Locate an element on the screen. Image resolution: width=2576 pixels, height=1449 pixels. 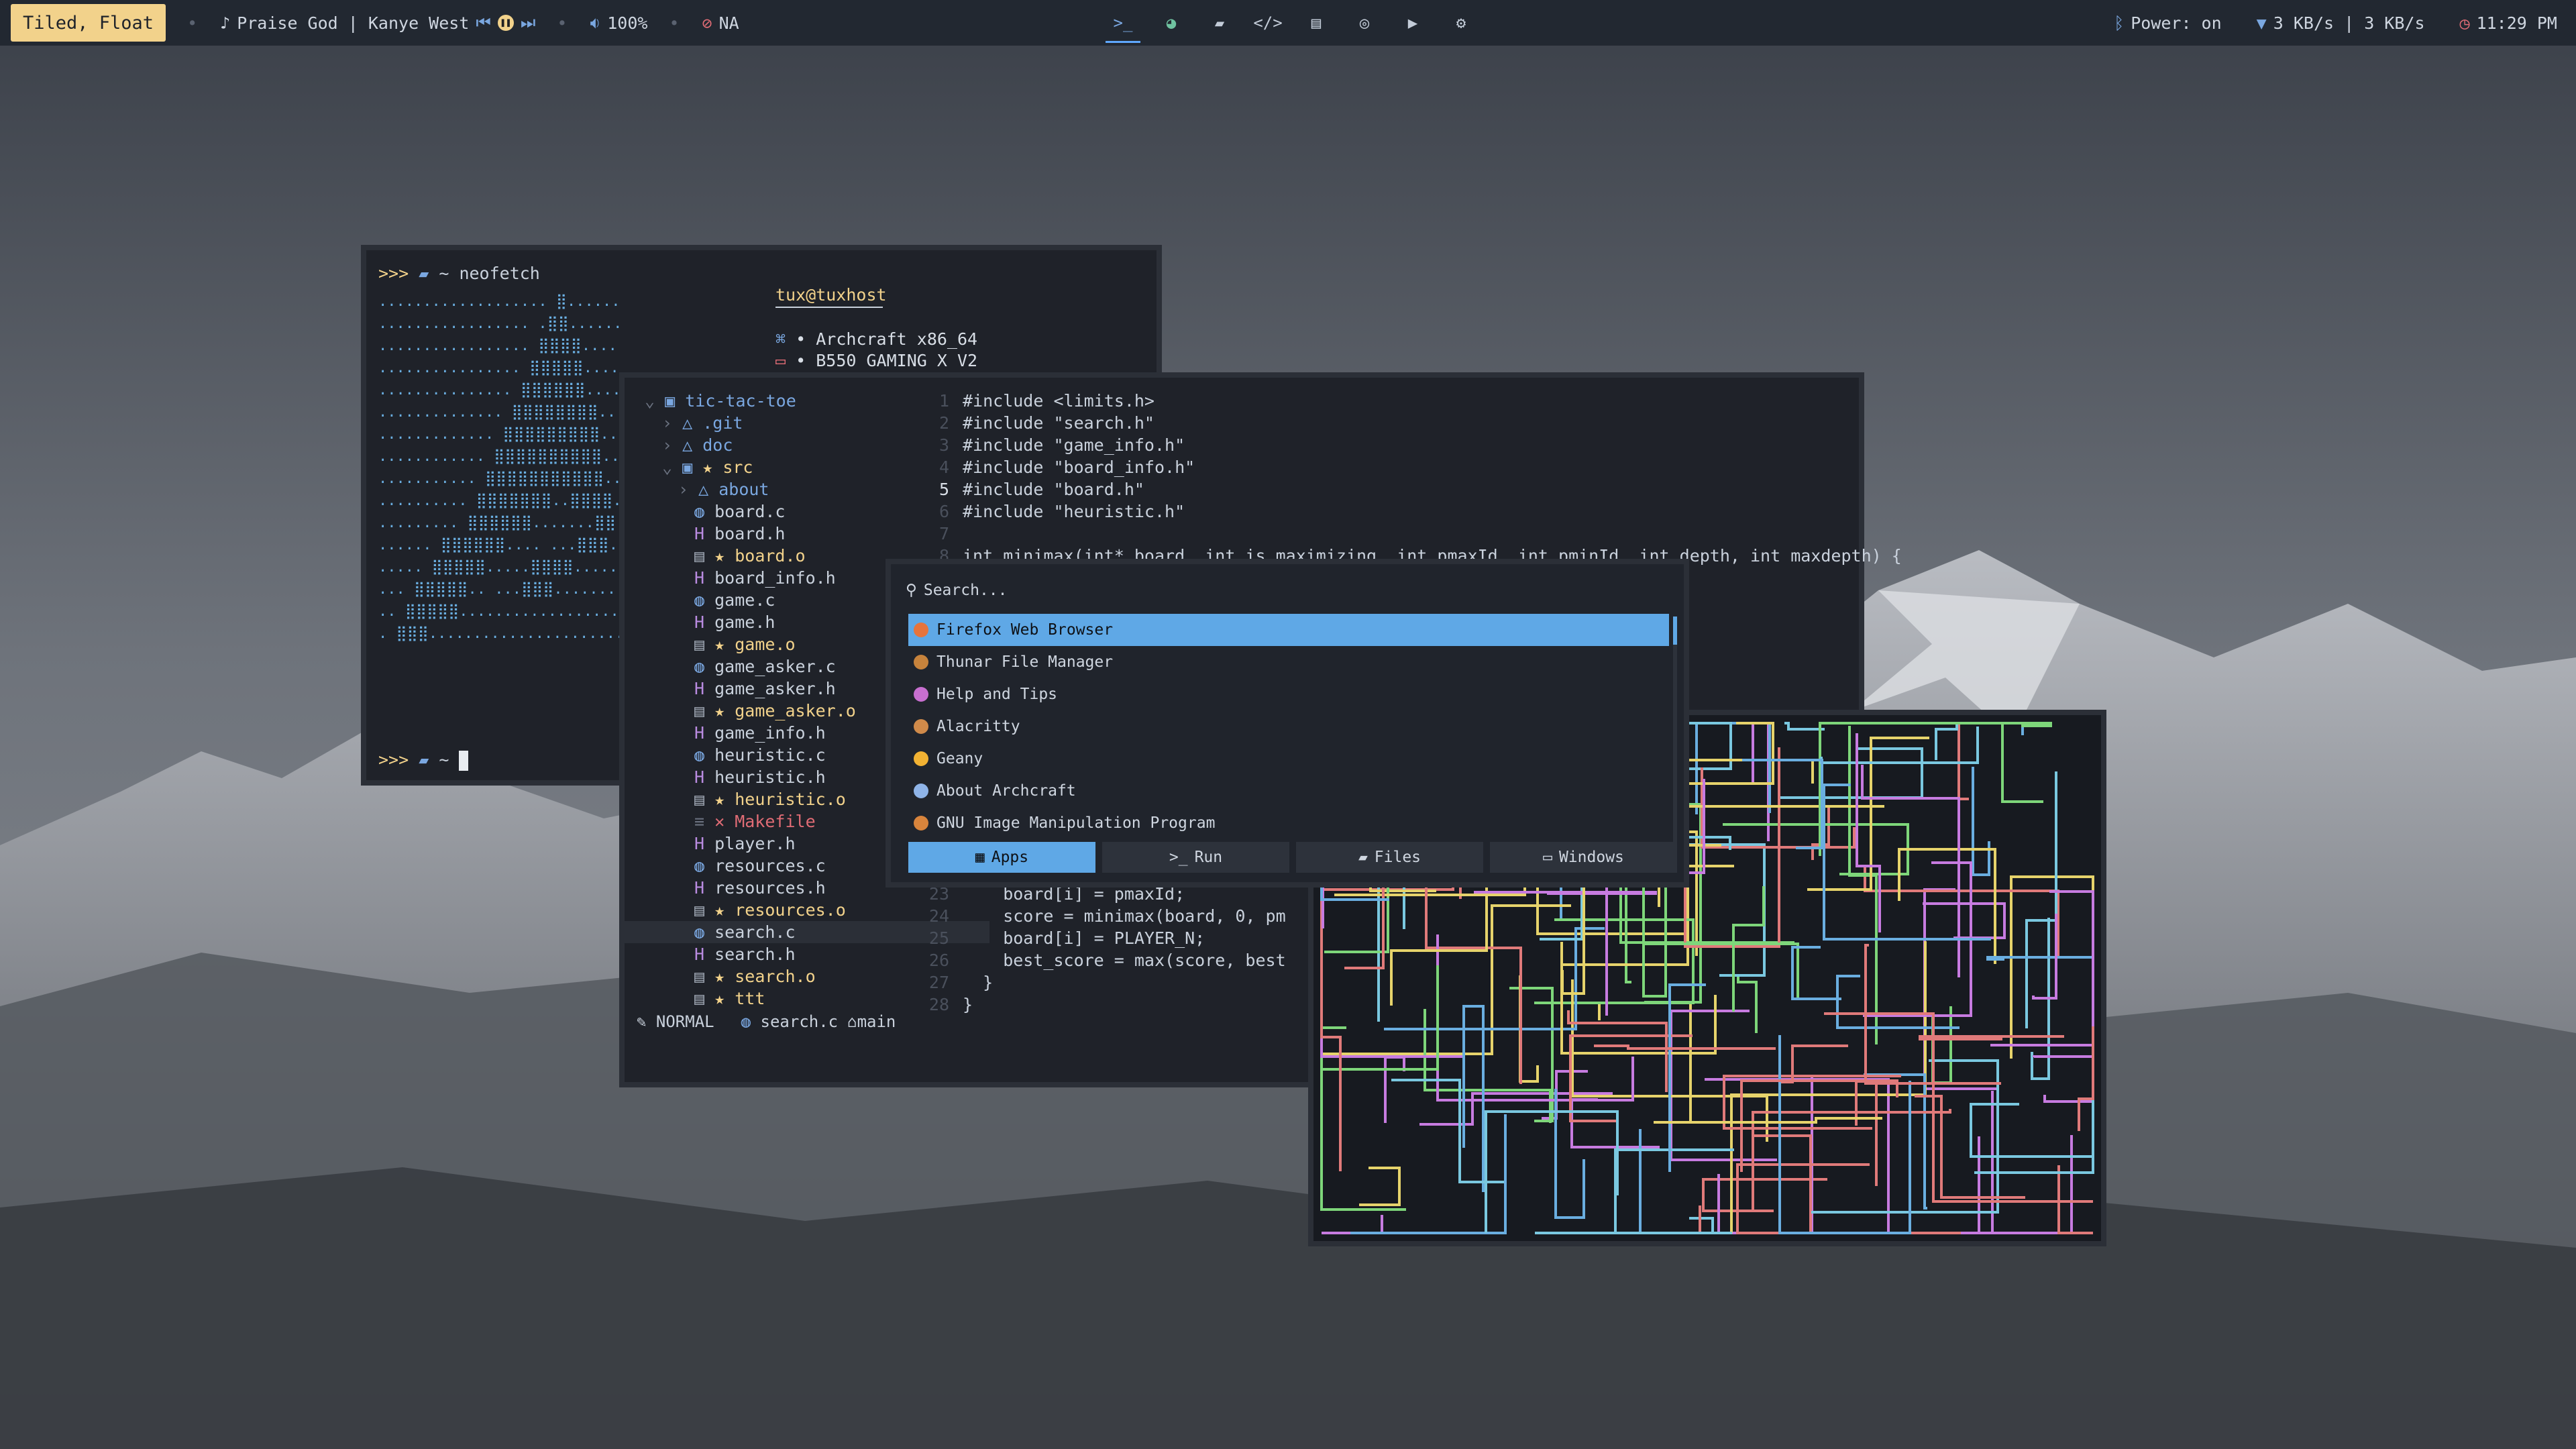
layout-mode-badge: Tiled, Float is located at coordinates (88, 23).